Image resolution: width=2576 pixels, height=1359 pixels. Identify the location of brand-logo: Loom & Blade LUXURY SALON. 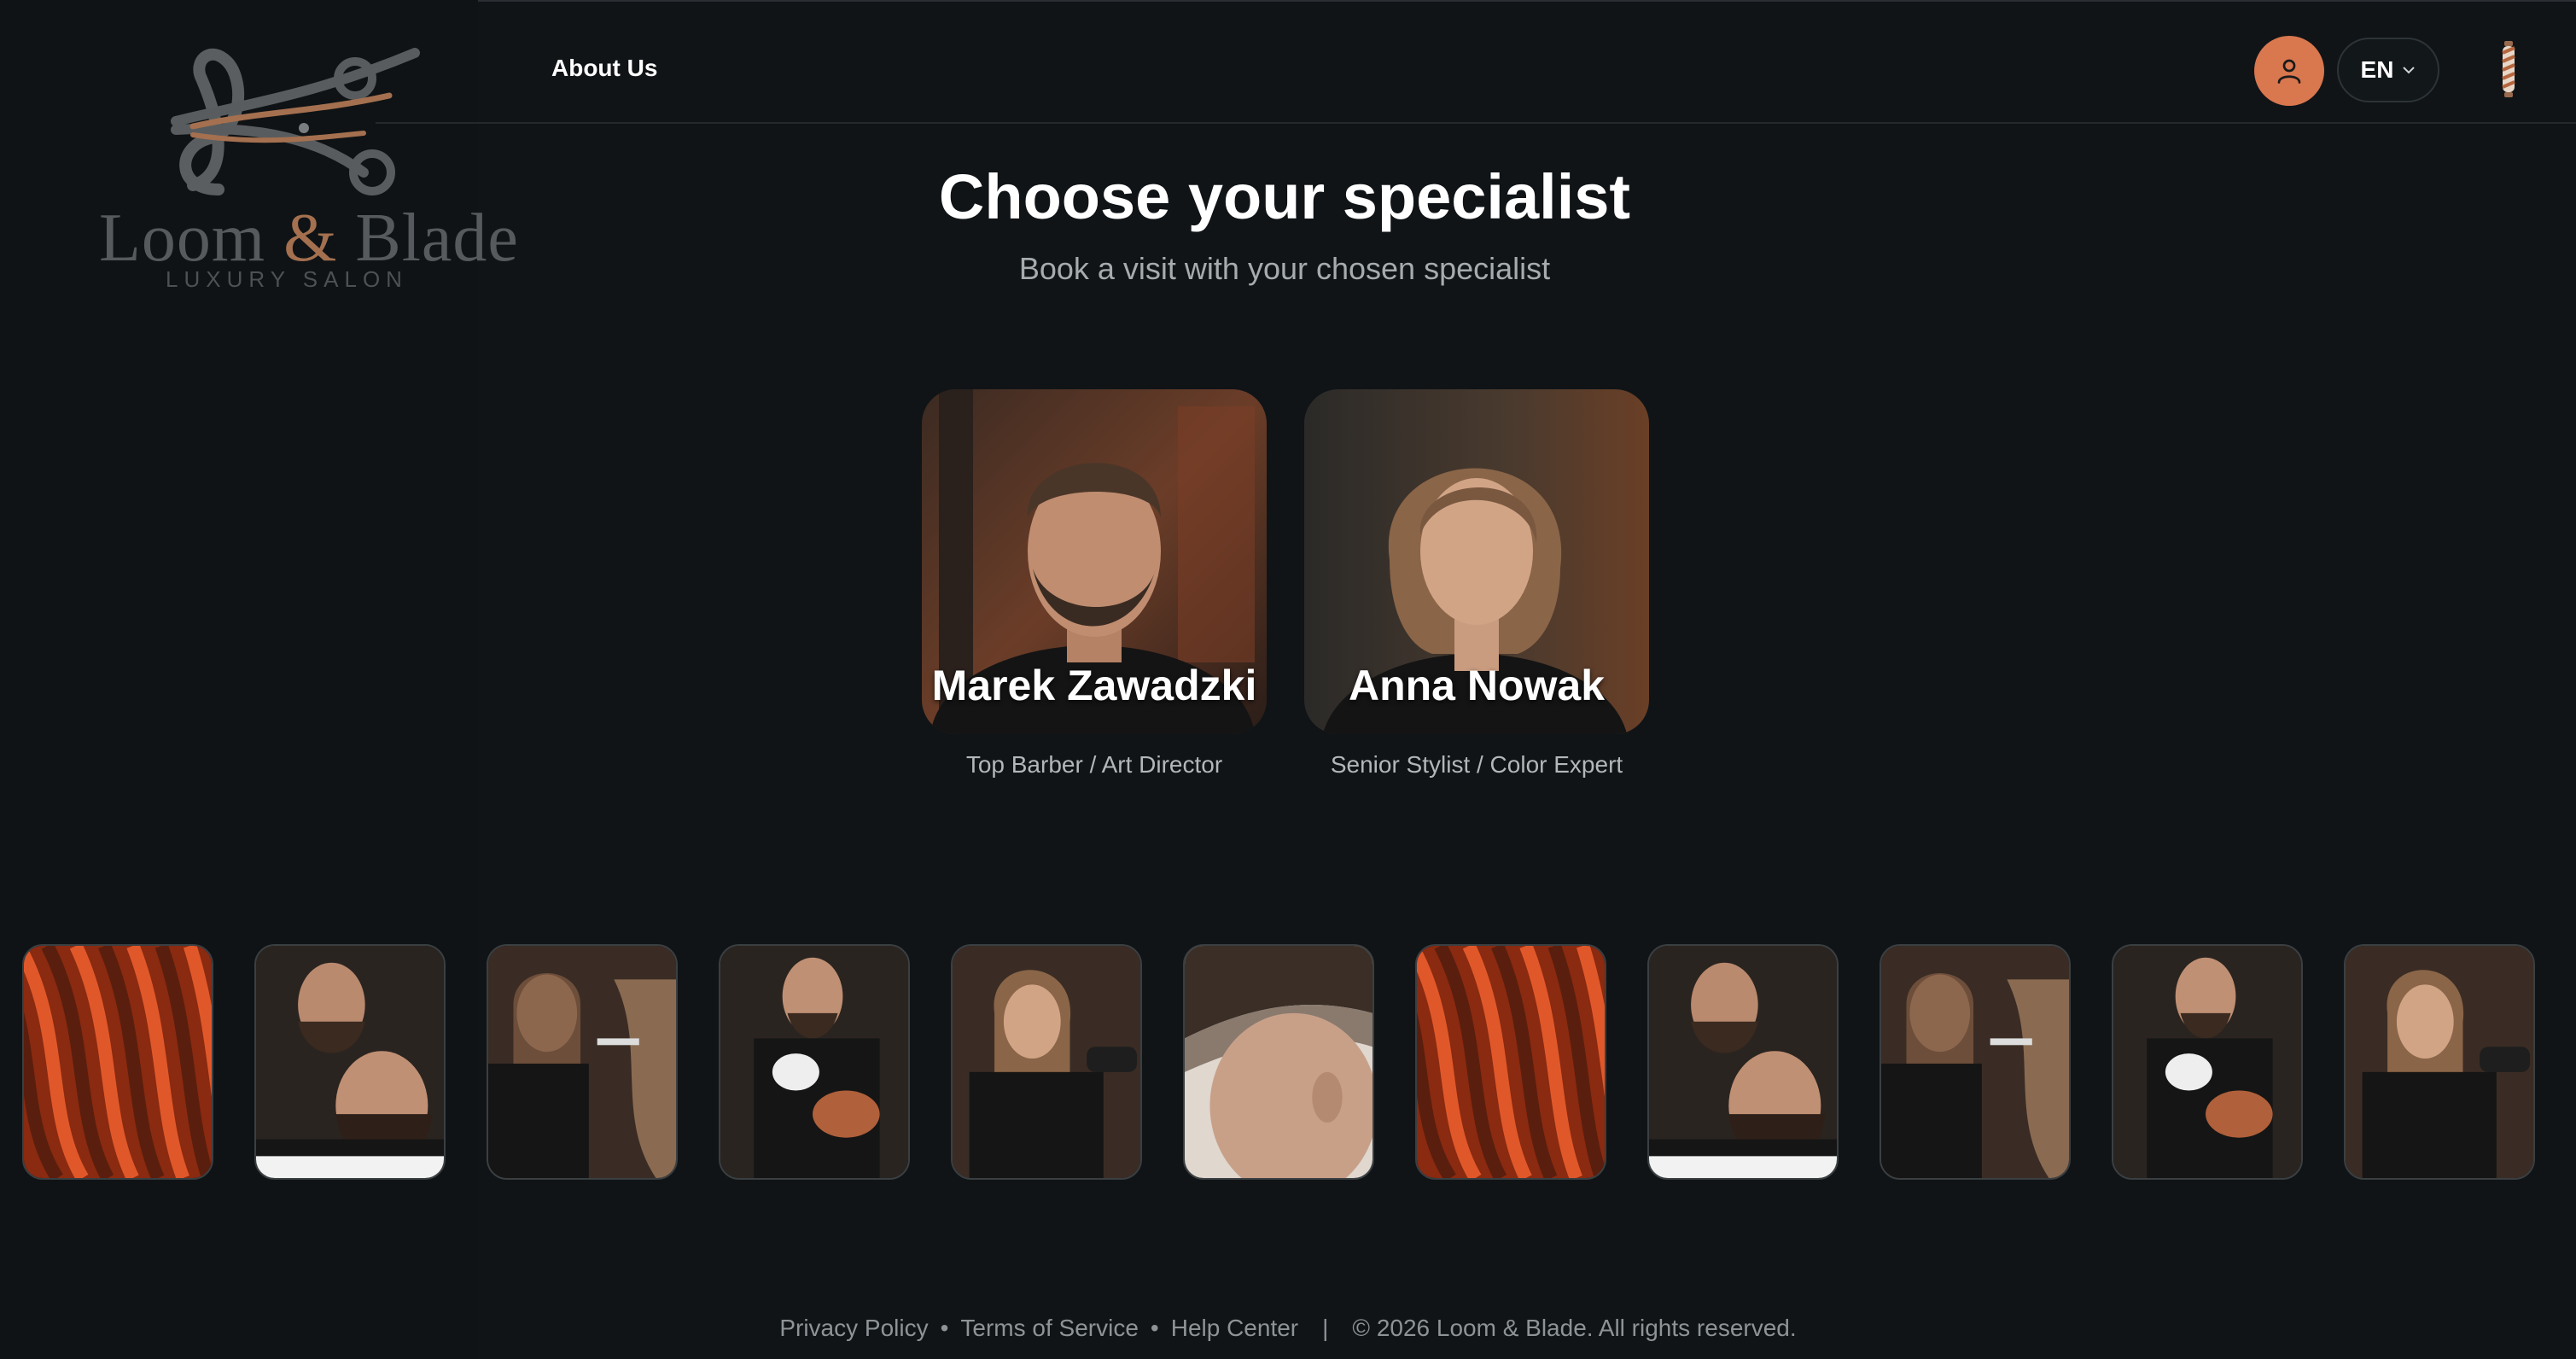
(308, 172).